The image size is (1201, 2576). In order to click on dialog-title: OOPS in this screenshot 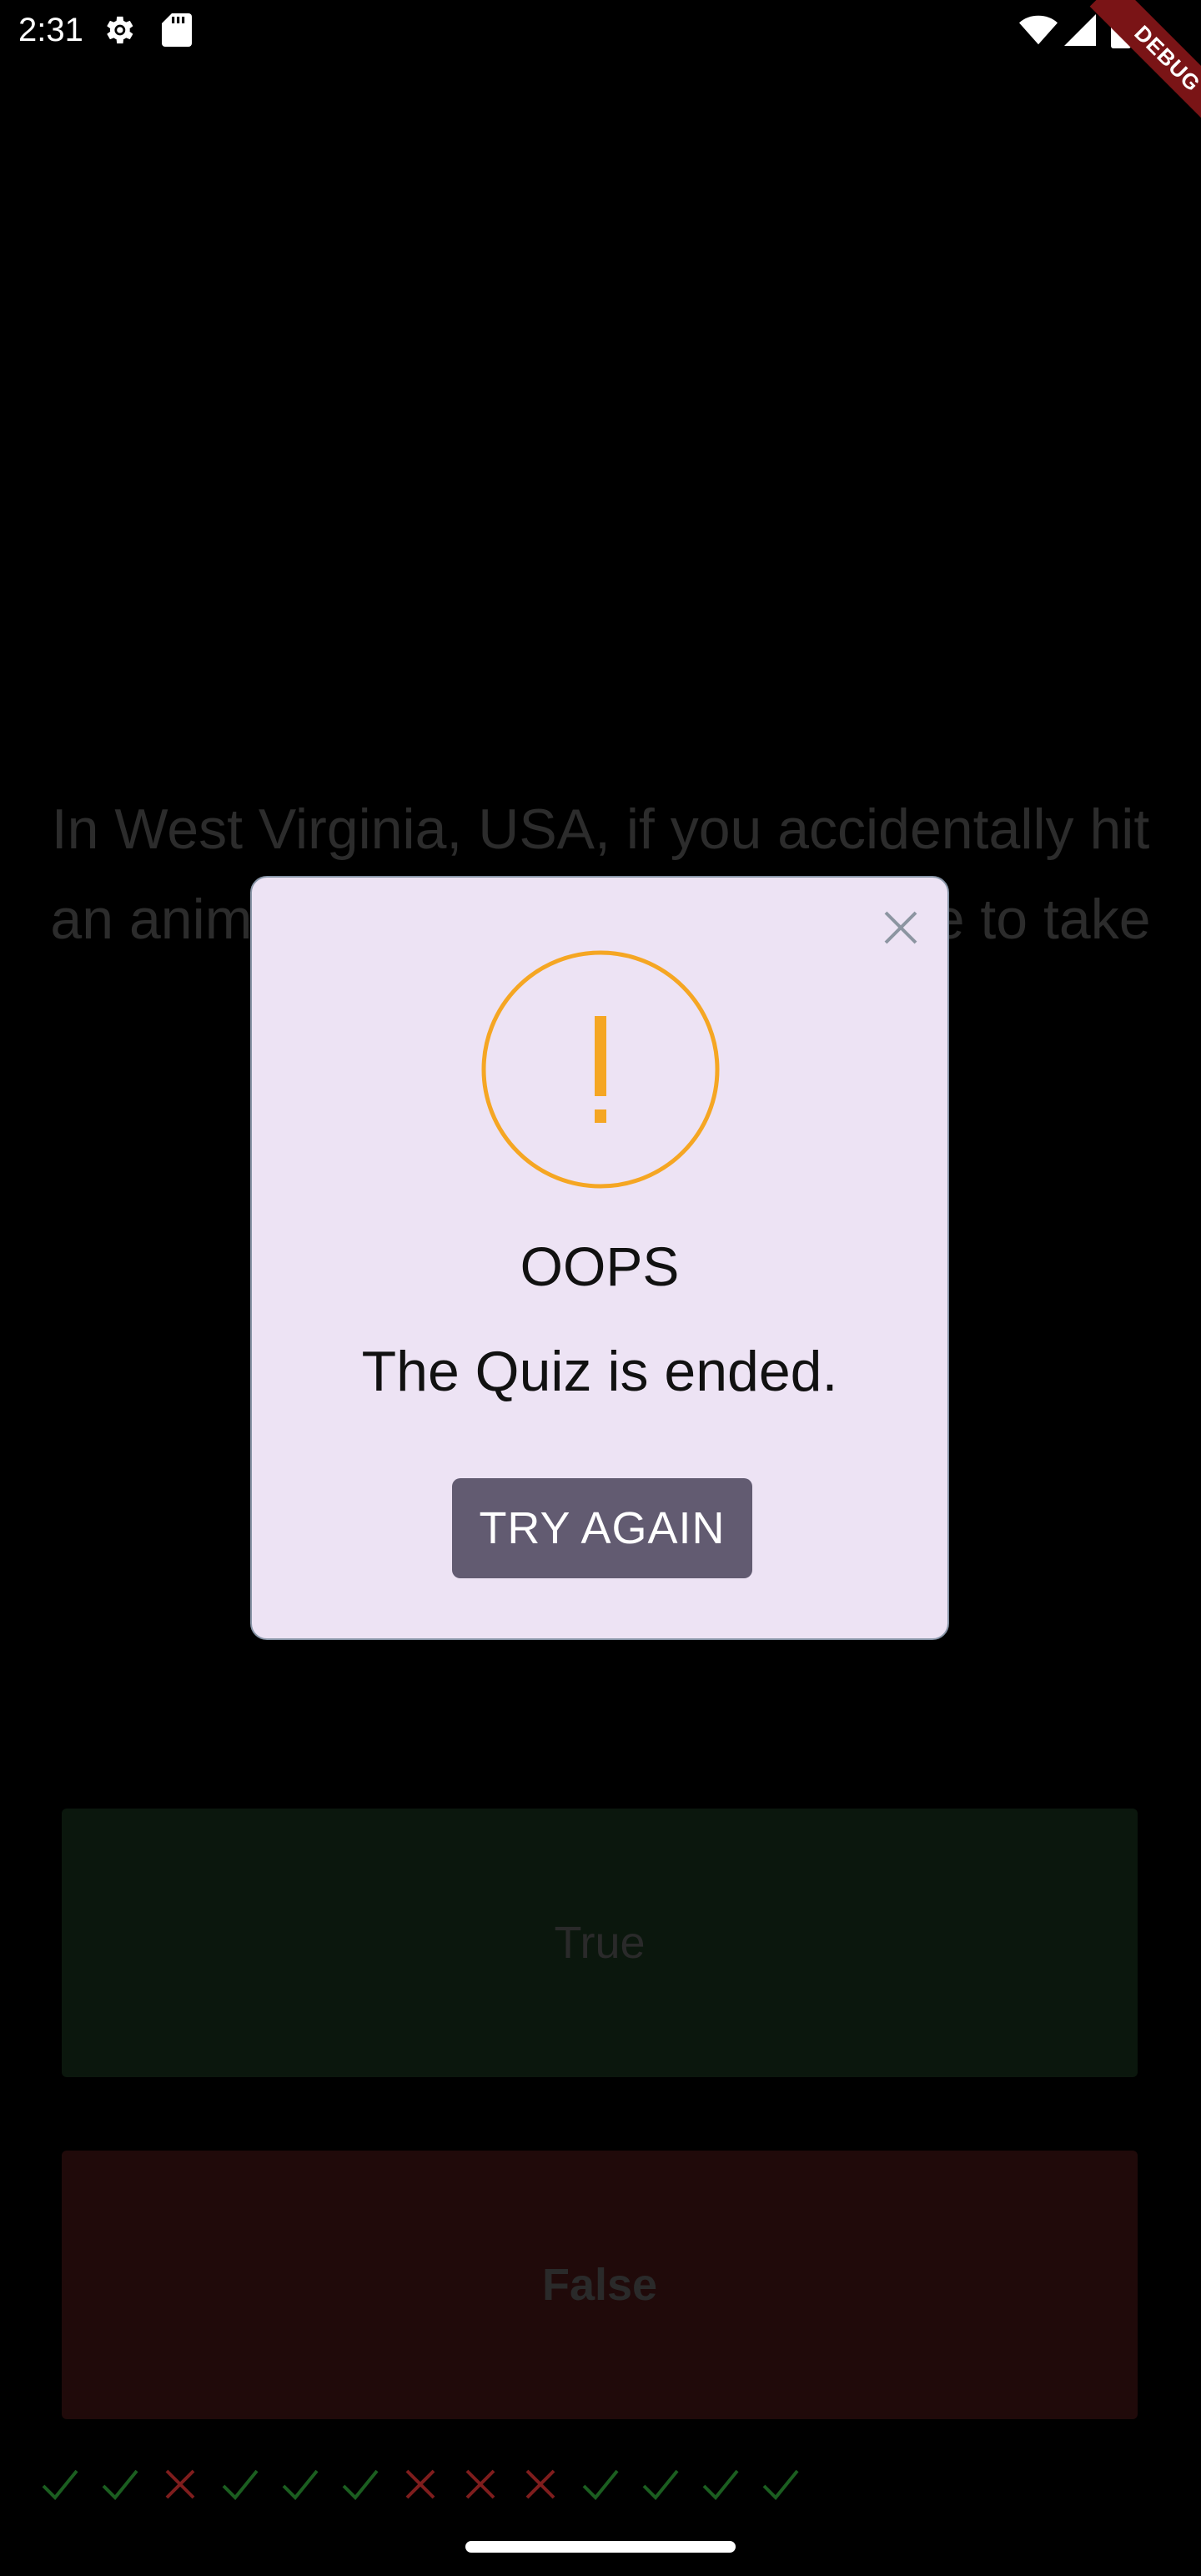, I will do `click(600, 1266)`.